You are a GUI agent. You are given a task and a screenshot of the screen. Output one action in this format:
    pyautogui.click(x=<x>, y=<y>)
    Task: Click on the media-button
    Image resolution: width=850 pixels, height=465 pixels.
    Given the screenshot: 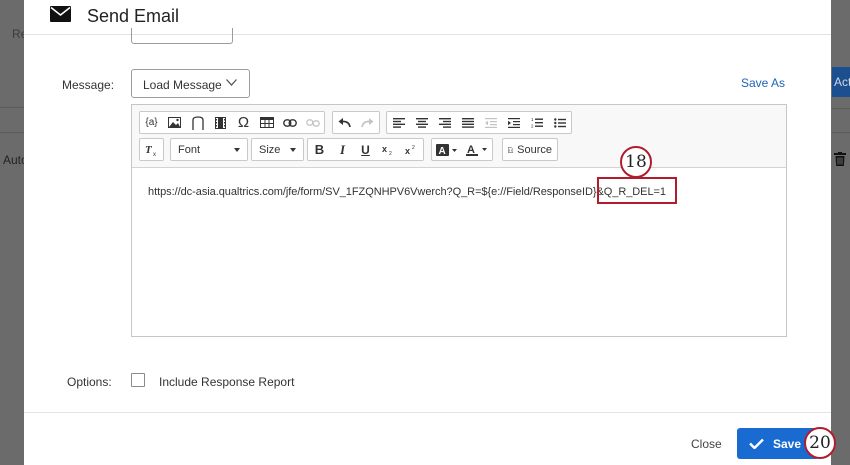 What is the action you would take?
    pyautogui.click(x=220, y=122)
    